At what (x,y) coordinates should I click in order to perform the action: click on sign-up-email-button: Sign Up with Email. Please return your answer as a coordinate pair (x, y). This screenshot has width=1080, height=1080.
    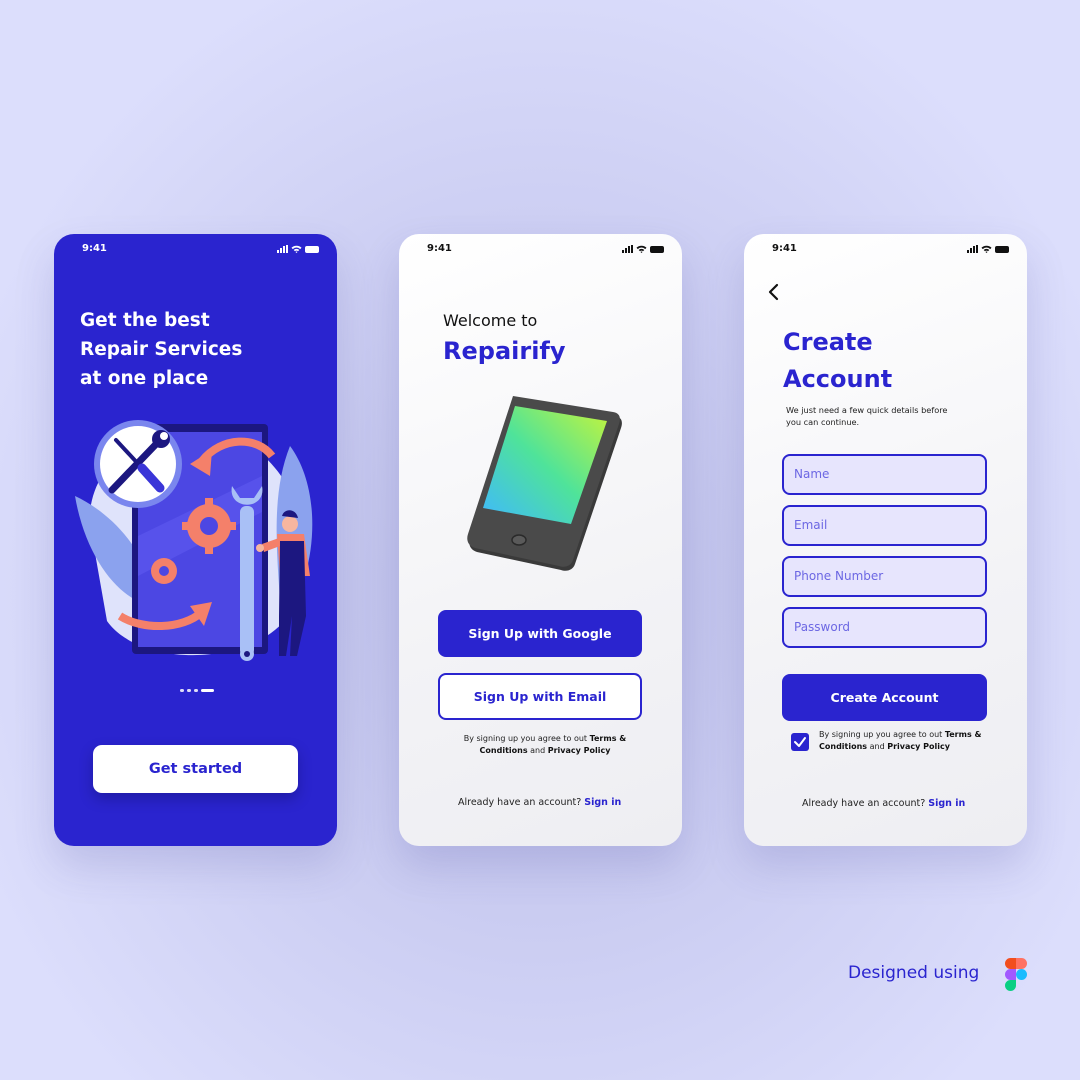
    Looking at the image, I should click on (540, 696).